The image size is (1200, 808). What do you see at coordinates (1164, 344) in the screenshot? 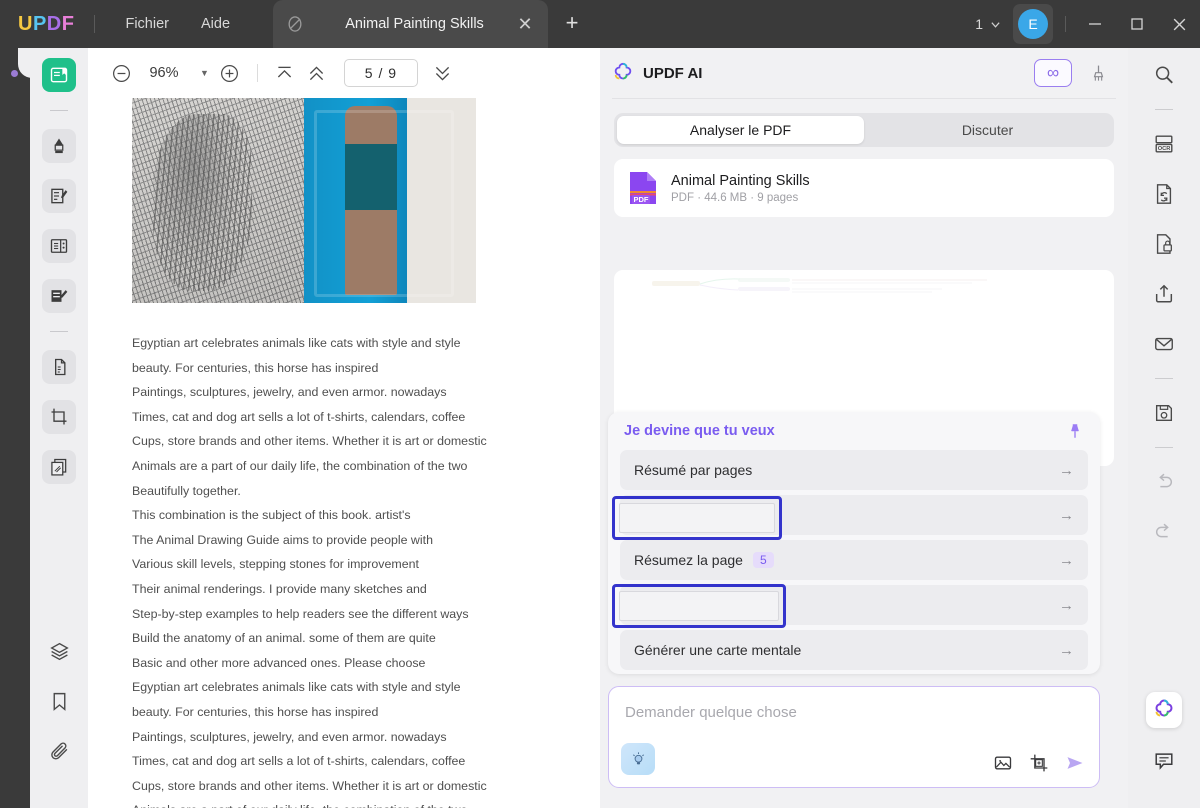
I see `tool-email` at bounding box center [1164, 344].